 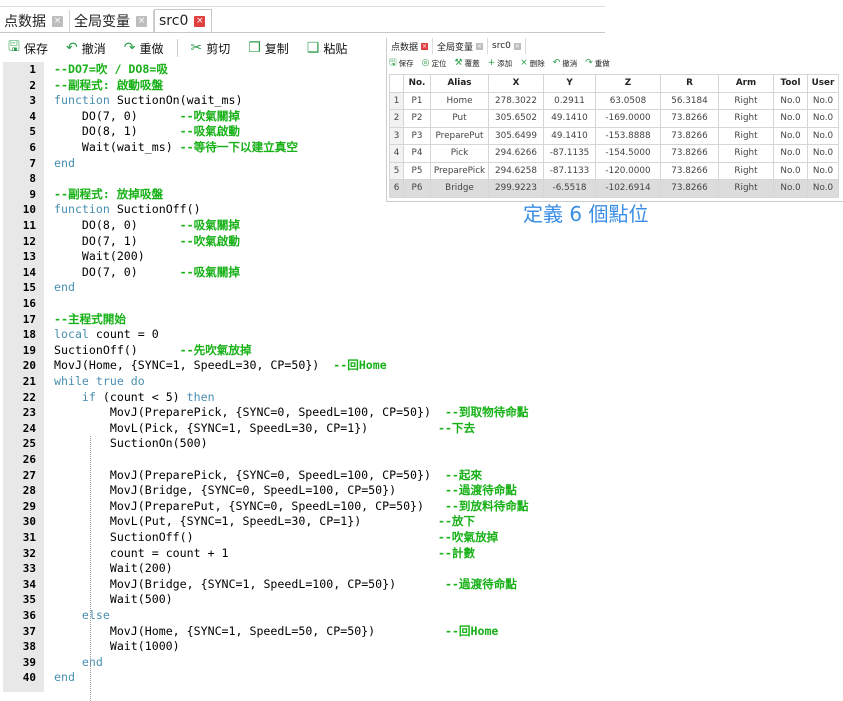 What do you see at coordinates (689, 100) in the screenshot?
I see `table-cell: 56.3184` at bounding box center [689, 100].